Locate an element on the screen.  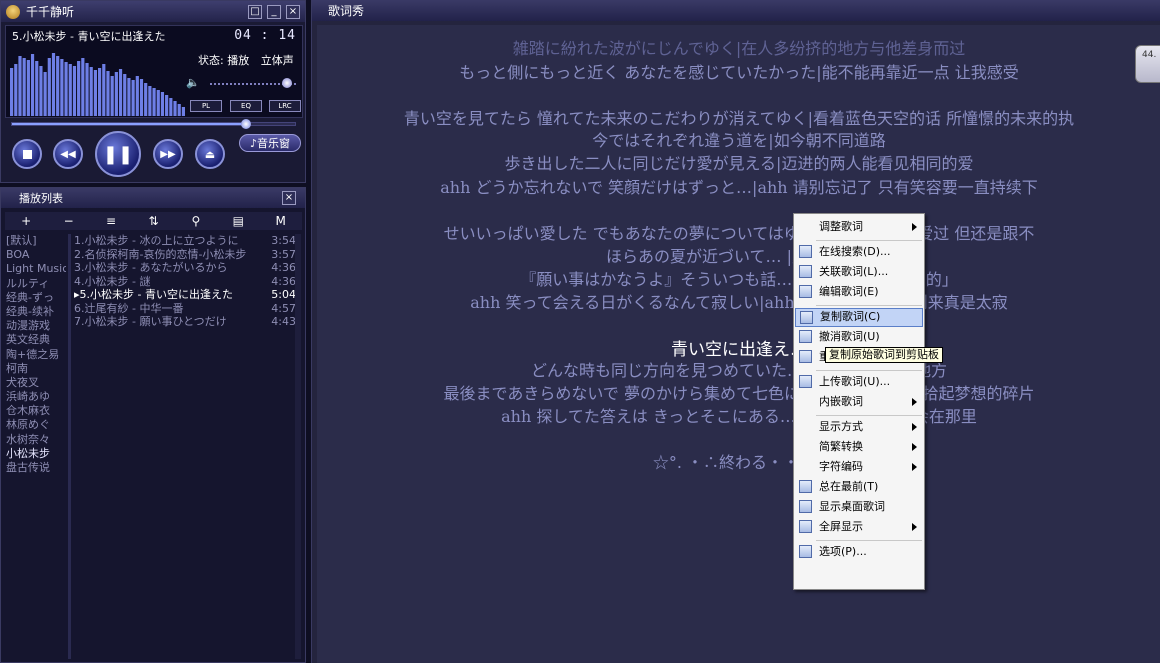
track-duration: 5:04 is located at coordinates (283, 294).